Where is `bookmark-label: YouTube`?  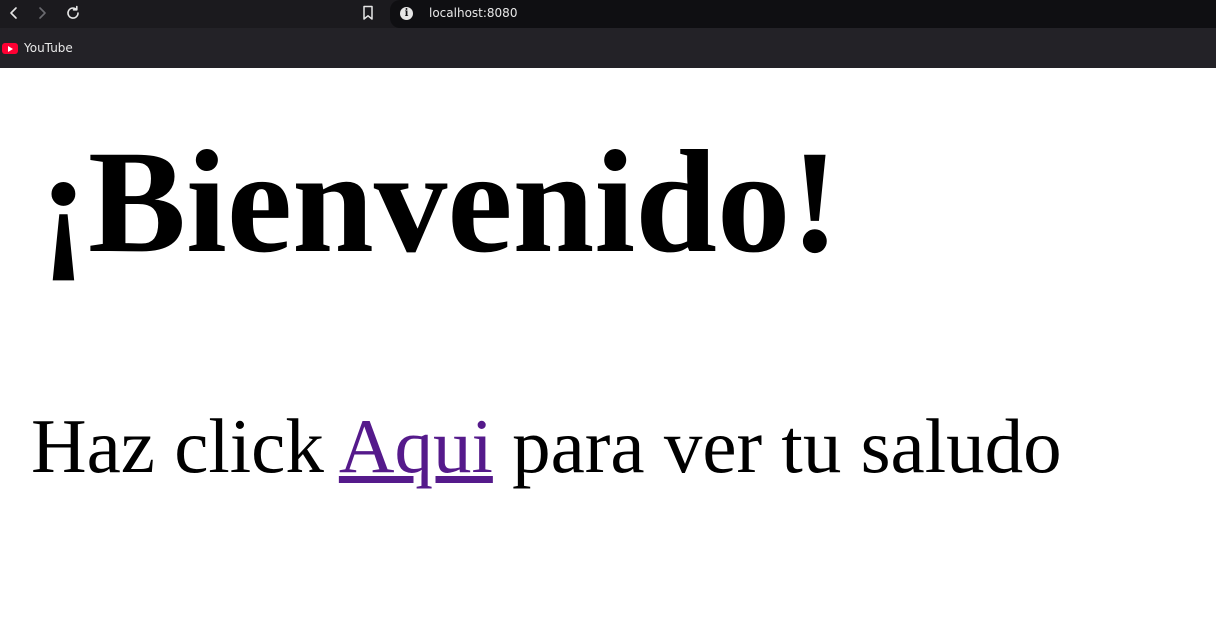
bookmark-label: YouTube is located at coordinates (48, 48).